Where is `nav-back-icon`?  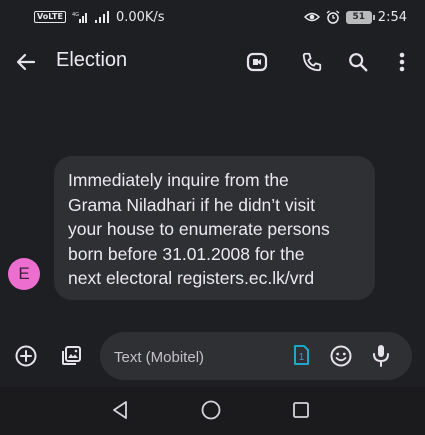
nav-back-icon is located at coordinates (120, 410).